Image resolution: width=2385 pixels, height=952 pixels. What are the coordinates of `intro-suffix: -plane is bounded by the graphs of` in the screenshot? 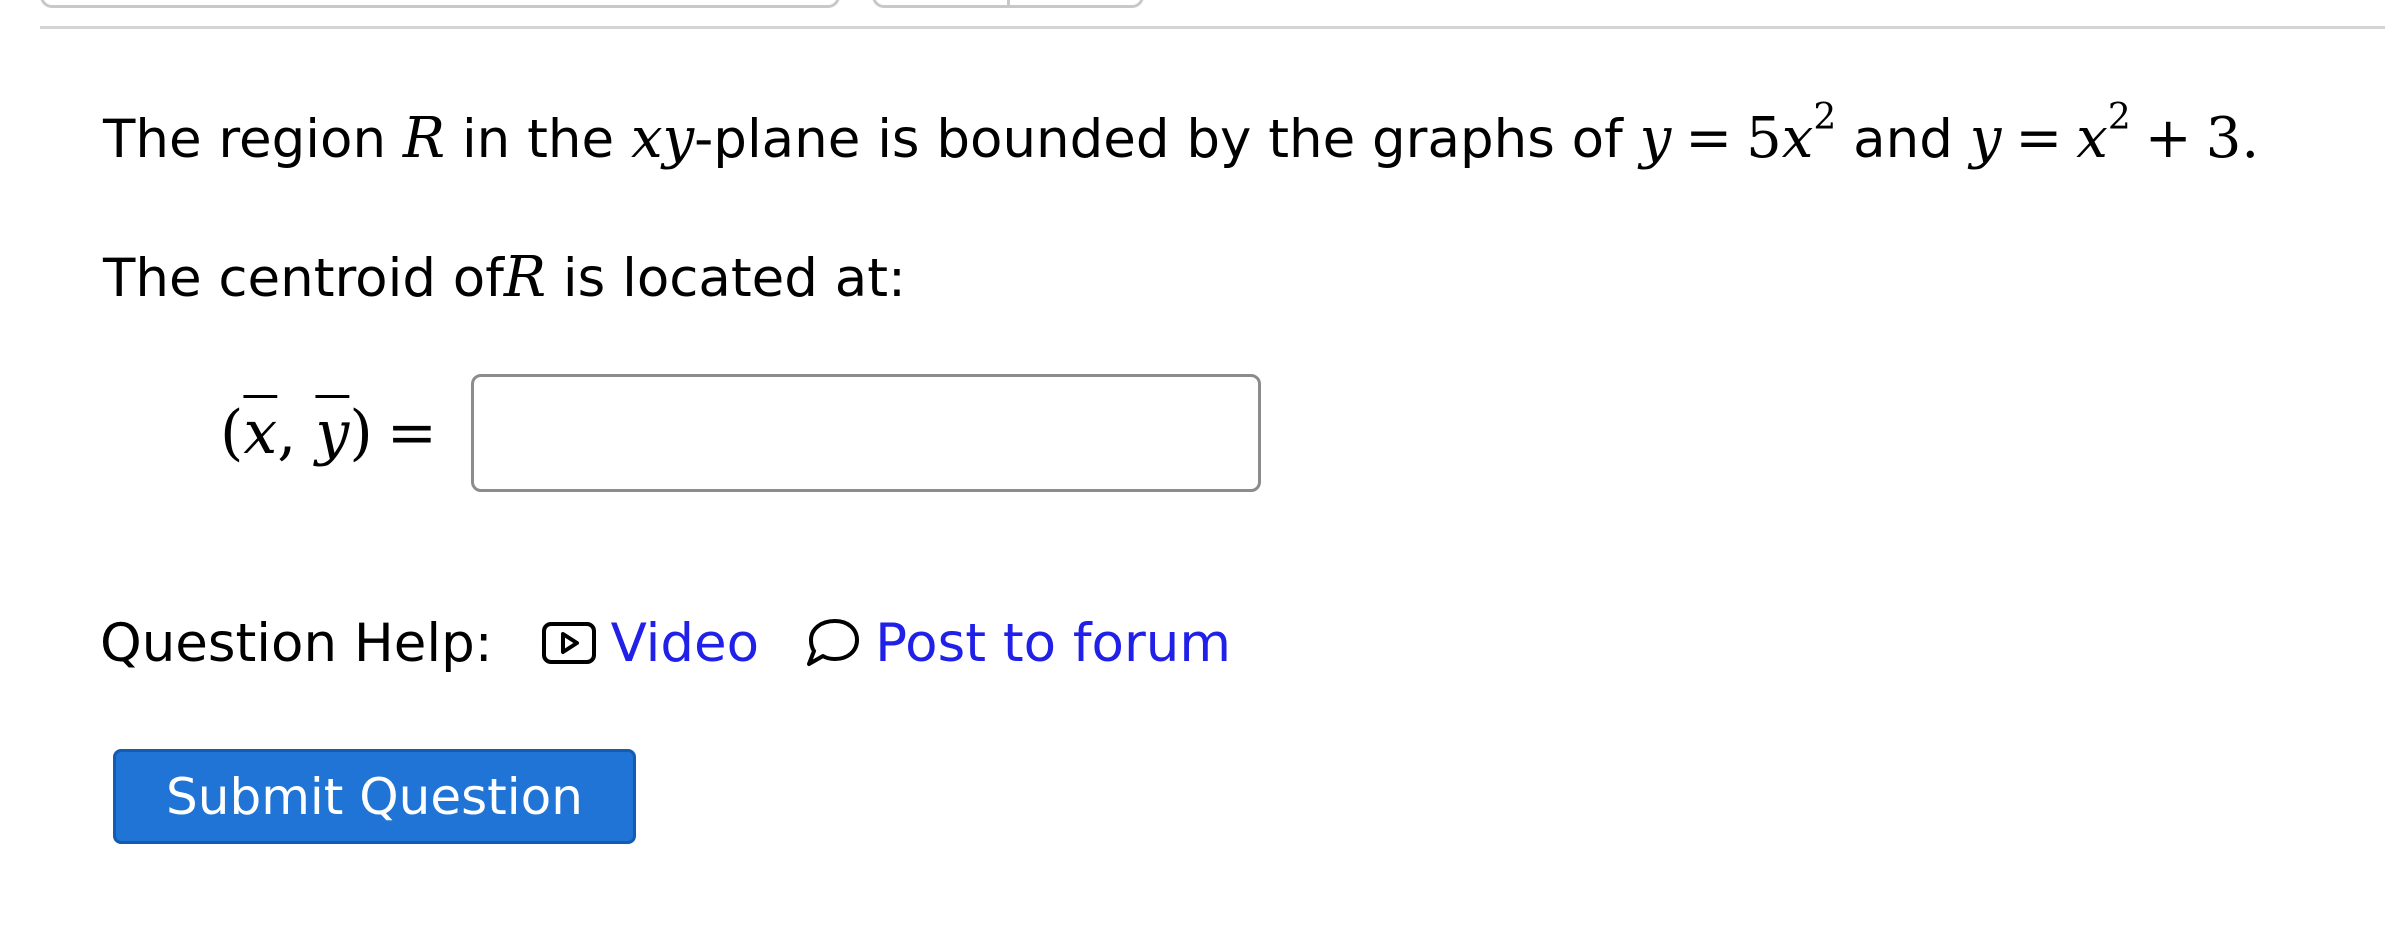 It's located at (1158, 139).